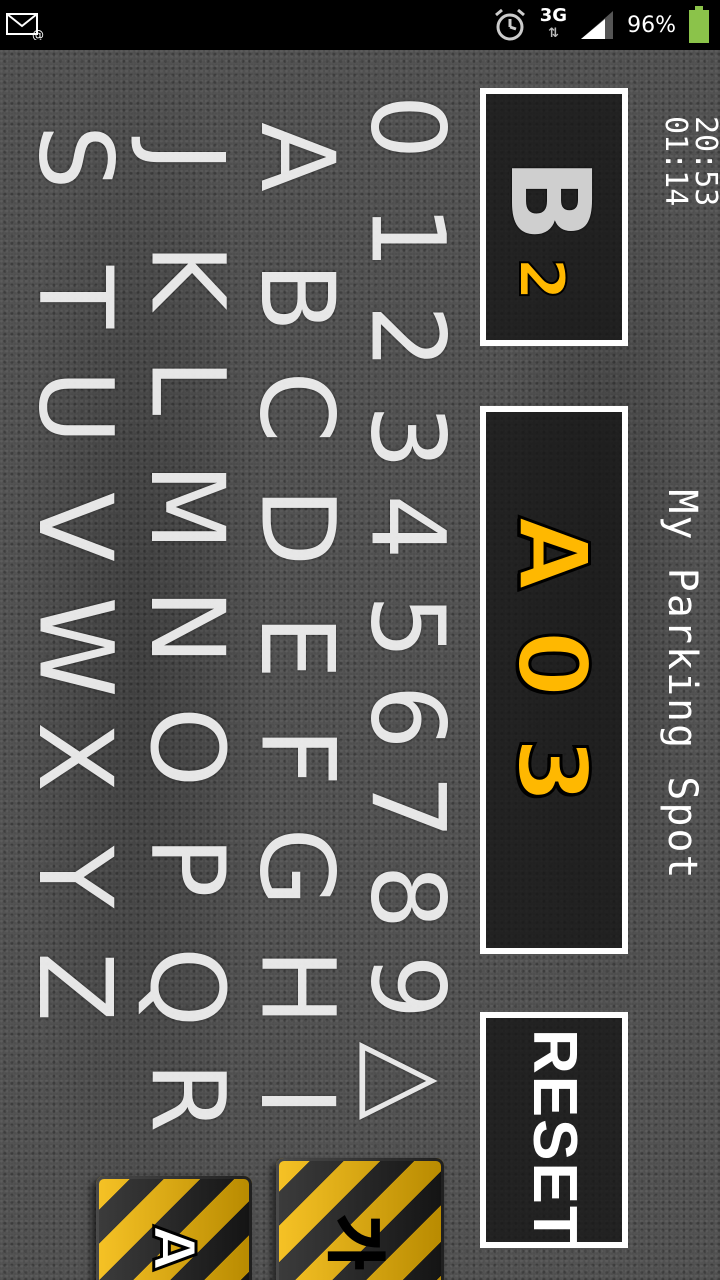 This screenshot has width=720, height=1280. I want to click on battery-percent: 96%, so click(651, 25).